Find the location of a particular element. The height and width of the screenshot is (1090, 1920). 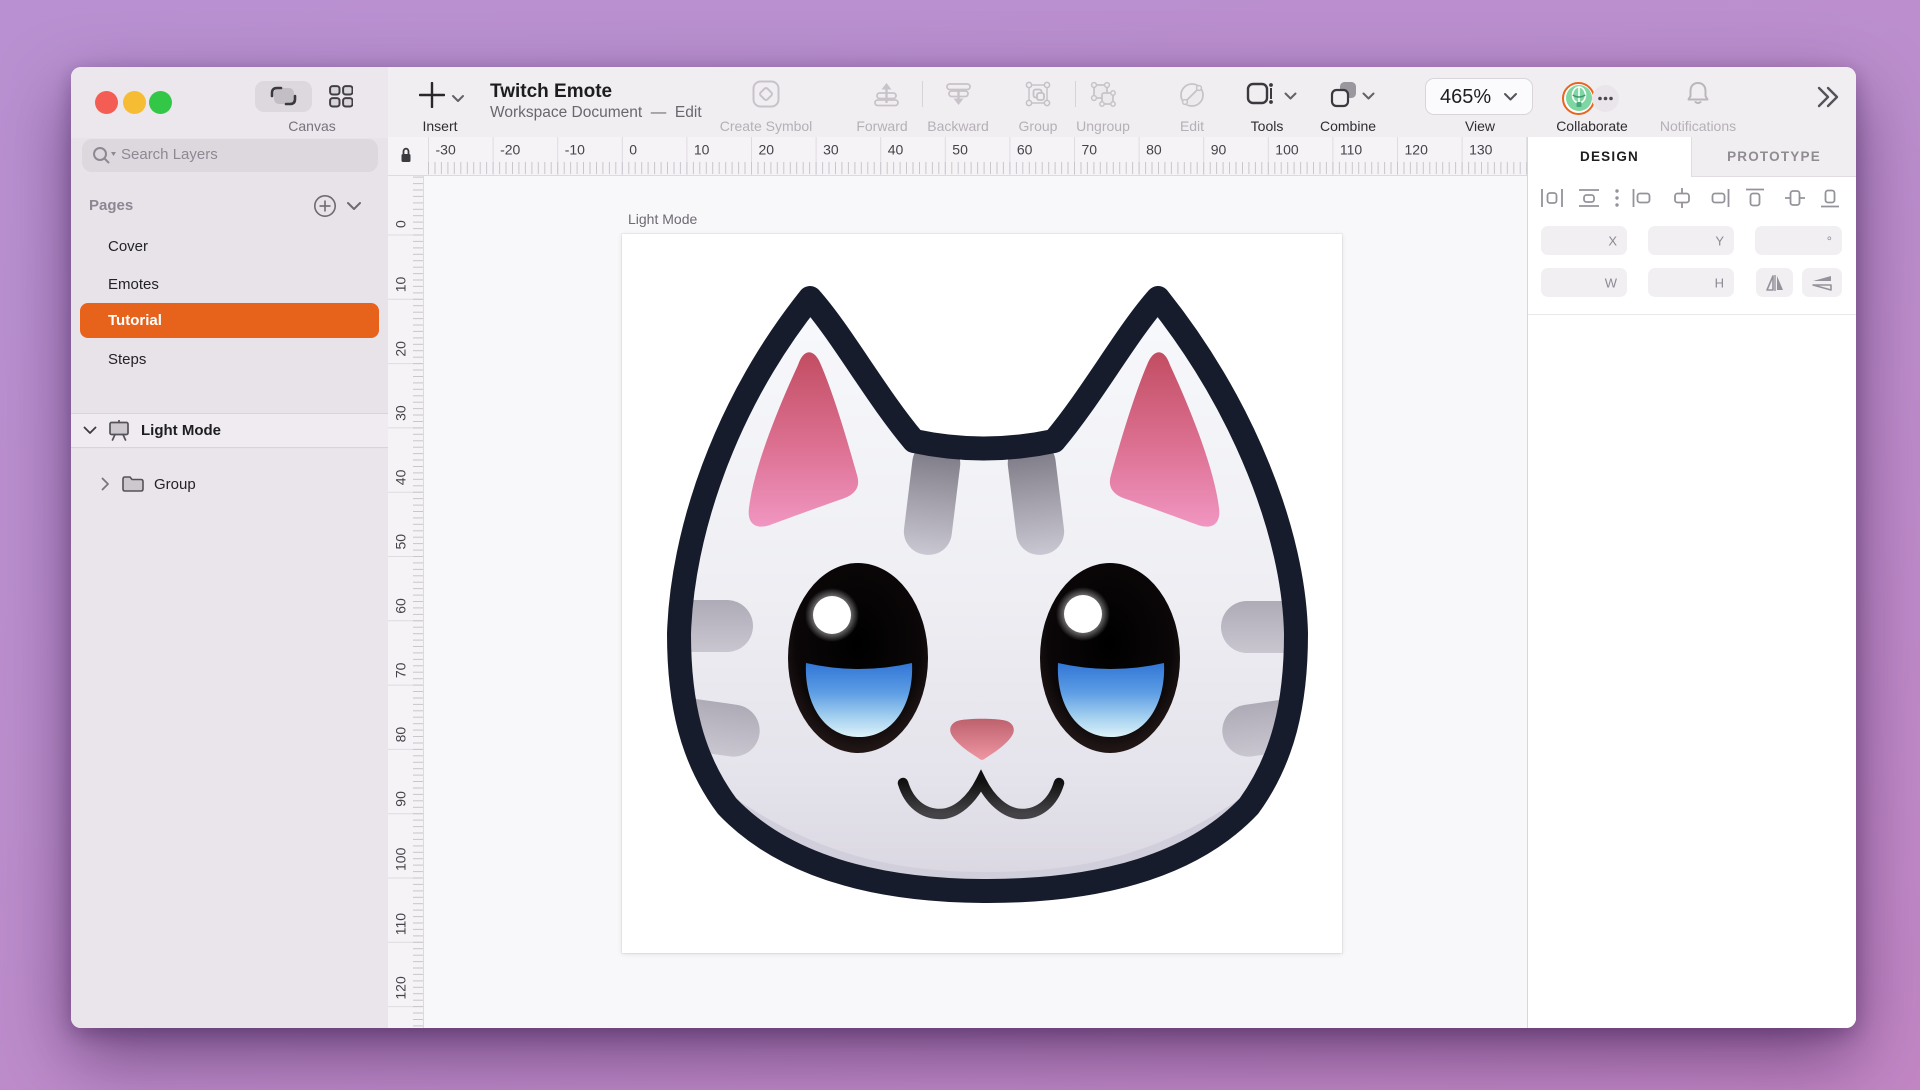

svg-text: 130 is located at coordinates (1481, 150).